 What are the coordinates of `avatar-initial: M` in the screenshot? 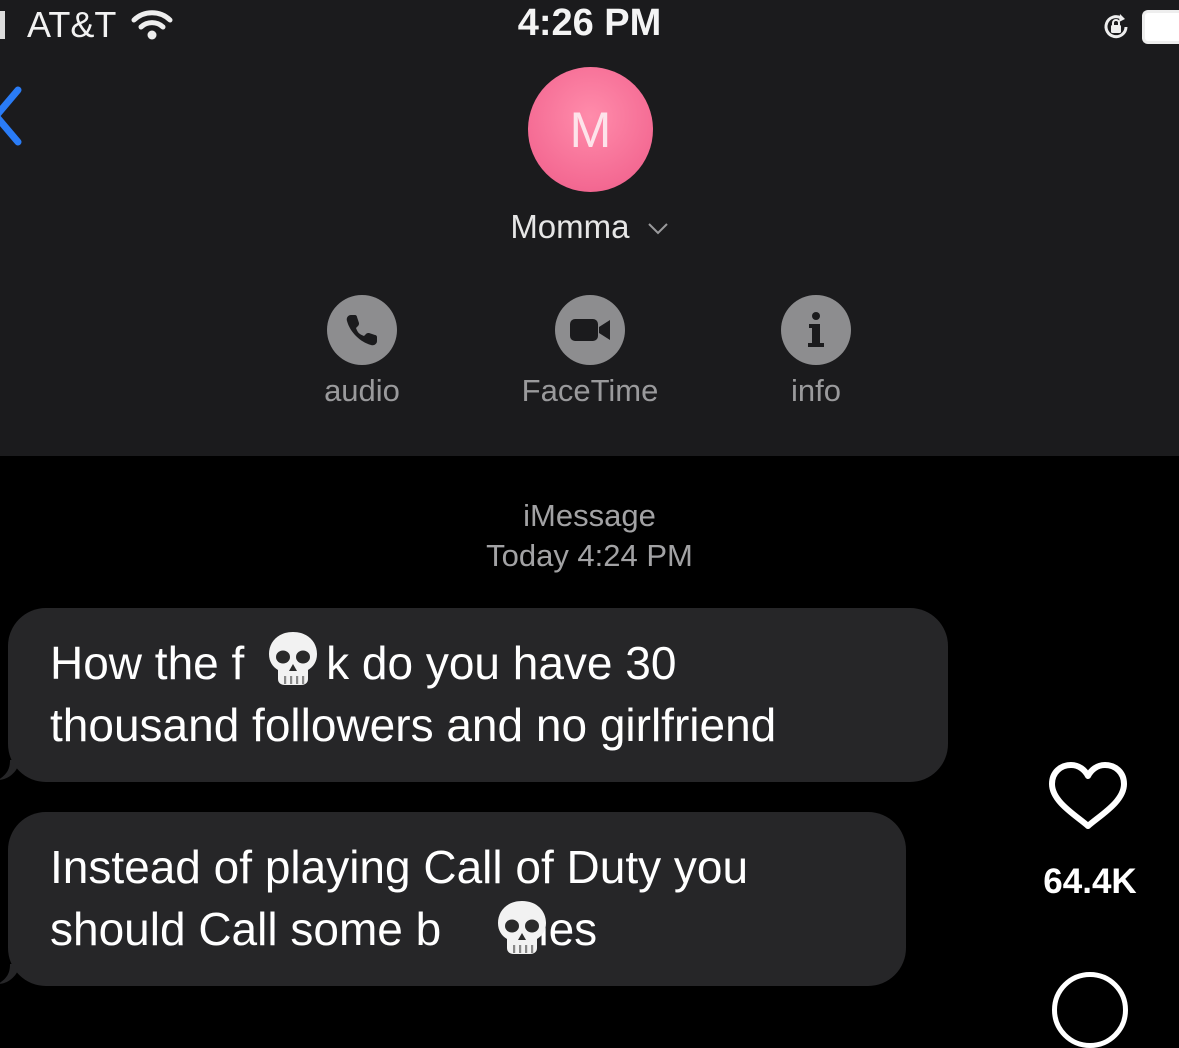 It's located at (590, 129).